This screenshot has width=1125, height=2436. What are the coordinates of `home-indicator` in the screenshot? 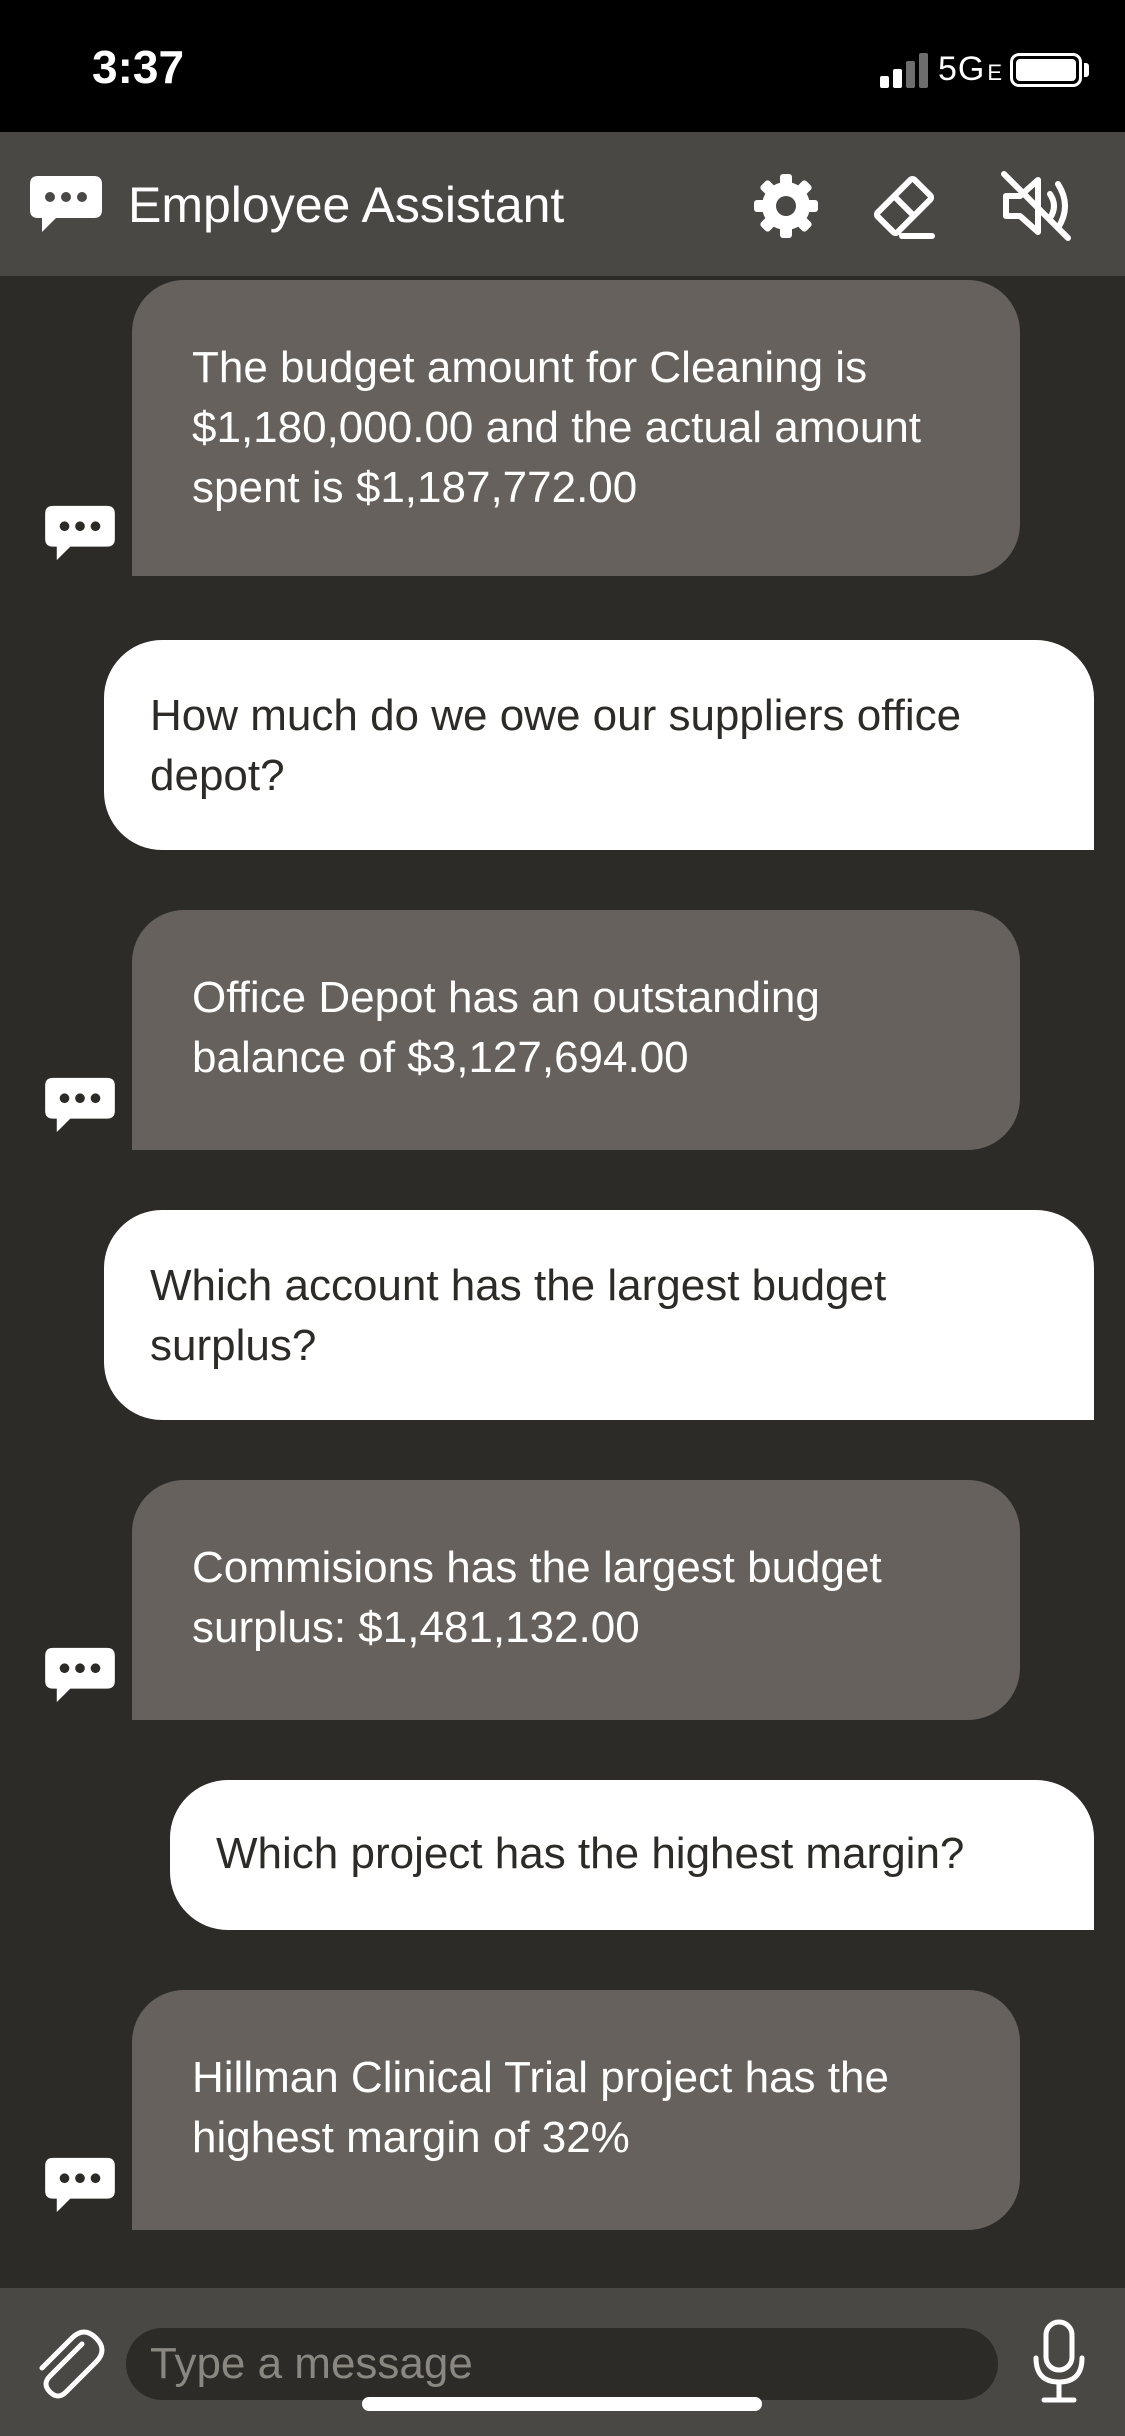 It's located at (562, 2404).